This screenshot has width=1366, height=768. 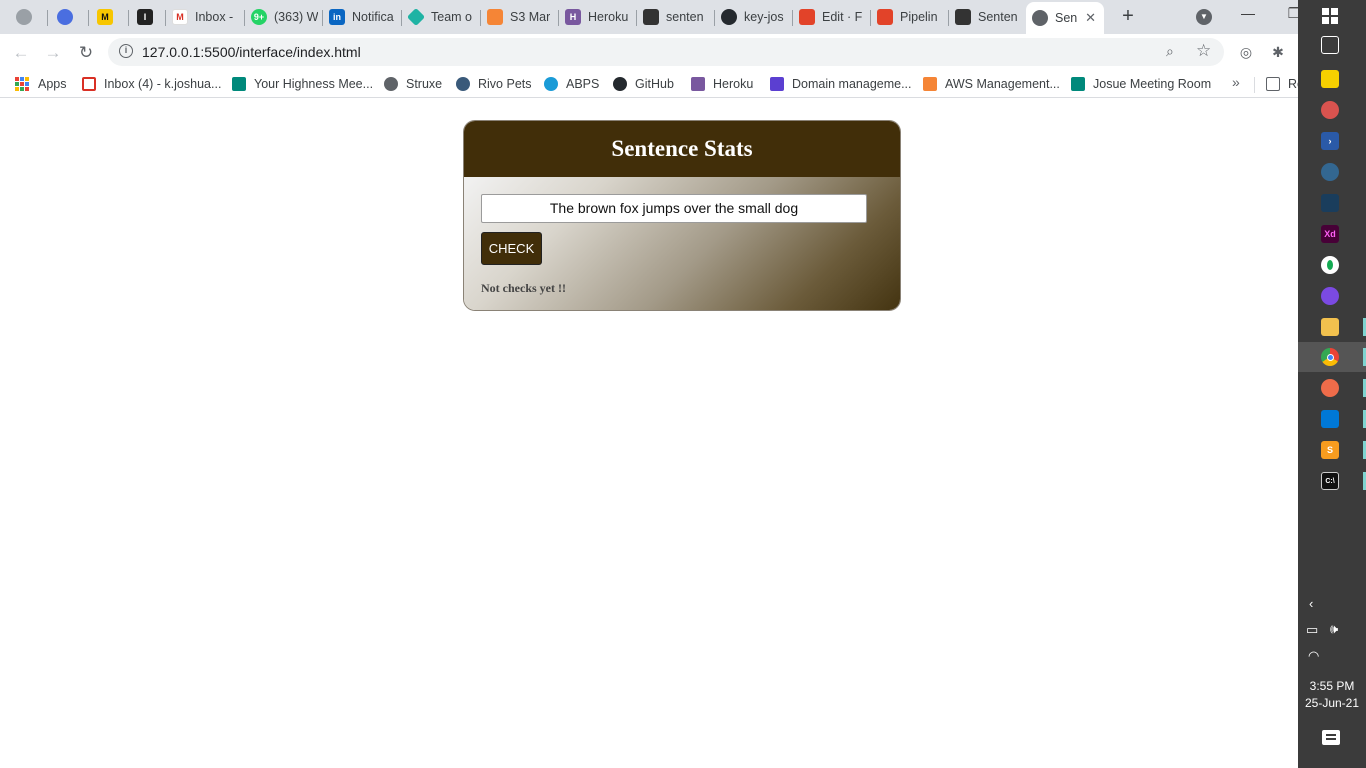 I want to click on tab-5: 9+ (363) W, so click(x=283, y=17).